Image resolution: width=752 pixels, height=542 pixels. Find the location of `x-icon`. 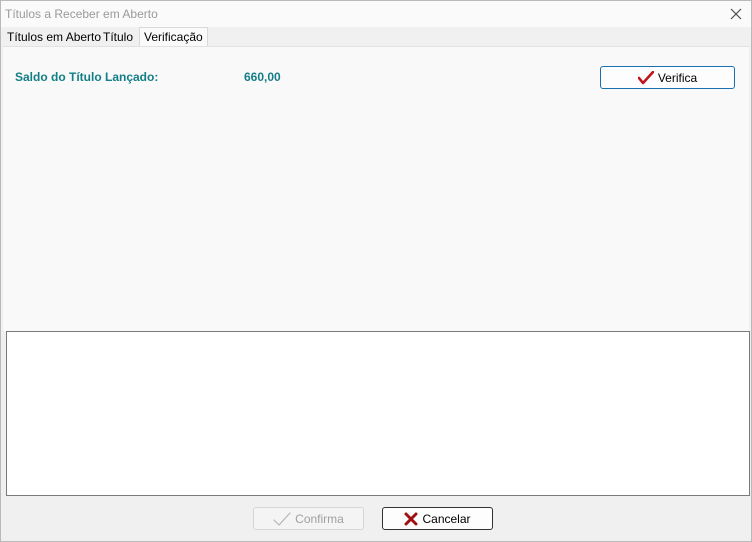

x-icon is located at coordinates (411, 519).